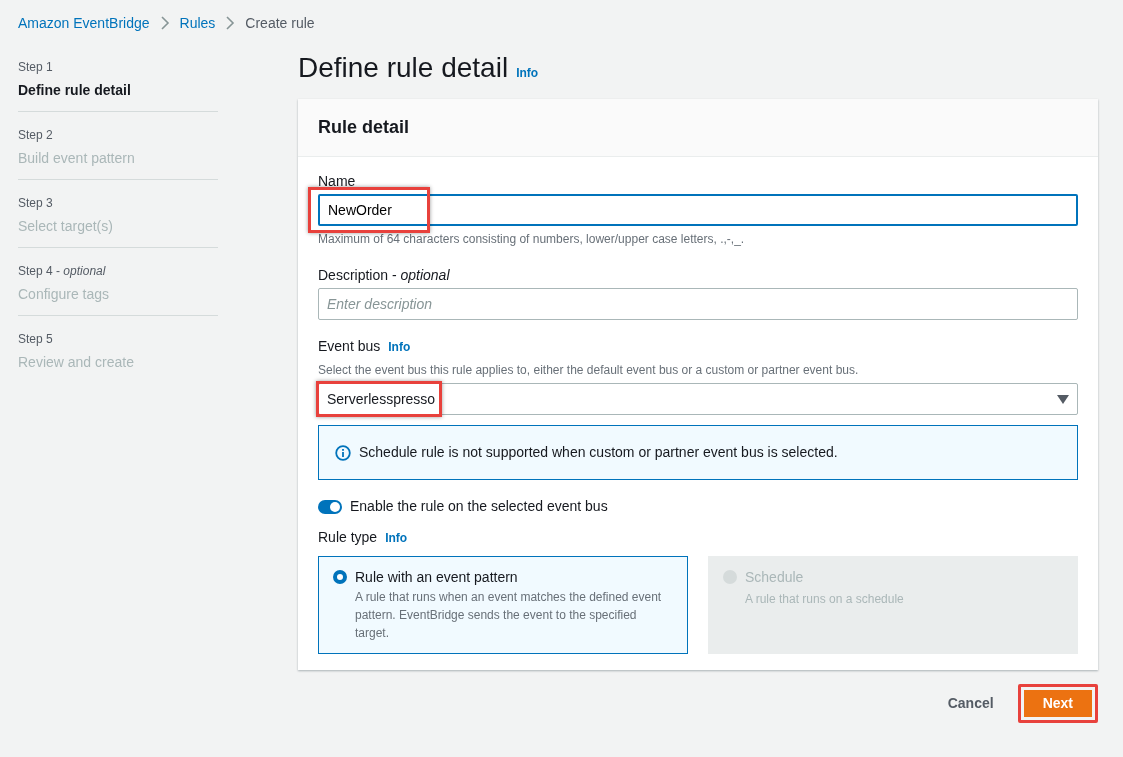 Image resolution: width=1123 pixels, height=757 pixels. Describe the element at coordinates (35, 203) in the screenshot. I see `step-number: Step 3` at that location.